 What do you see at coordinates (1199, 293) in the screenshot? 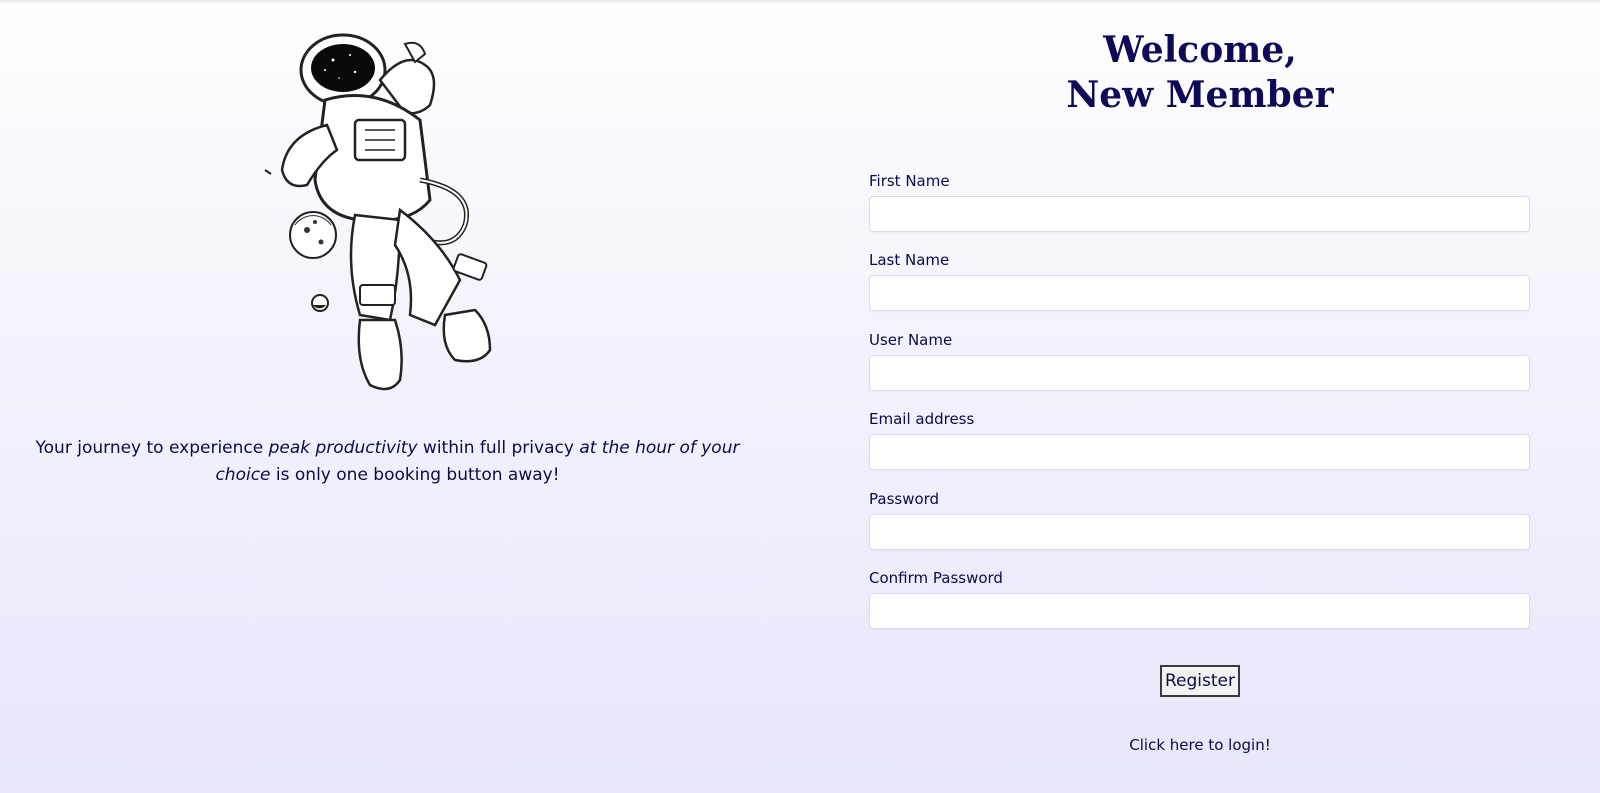
I see `last-name-input` at bounding box center [1199, 293].